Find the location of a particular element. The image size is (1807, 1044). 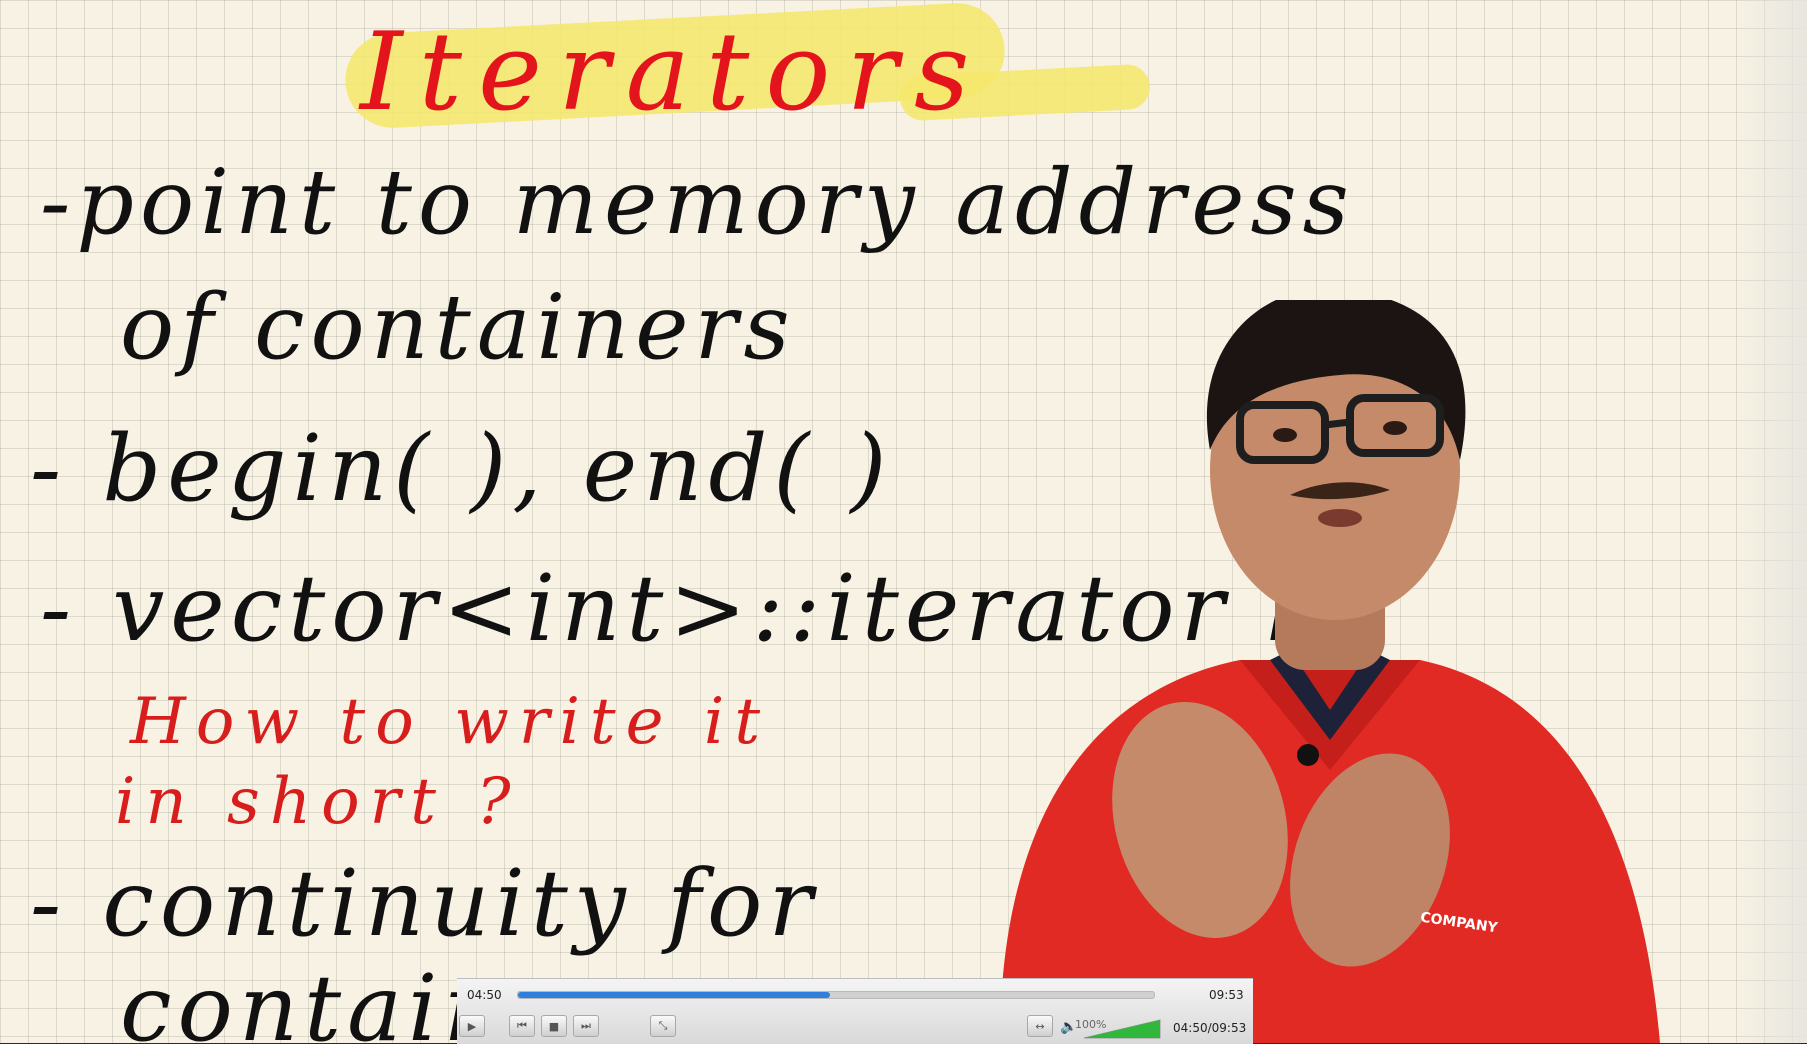

volume-level is located at coordinates (1122, 1029).